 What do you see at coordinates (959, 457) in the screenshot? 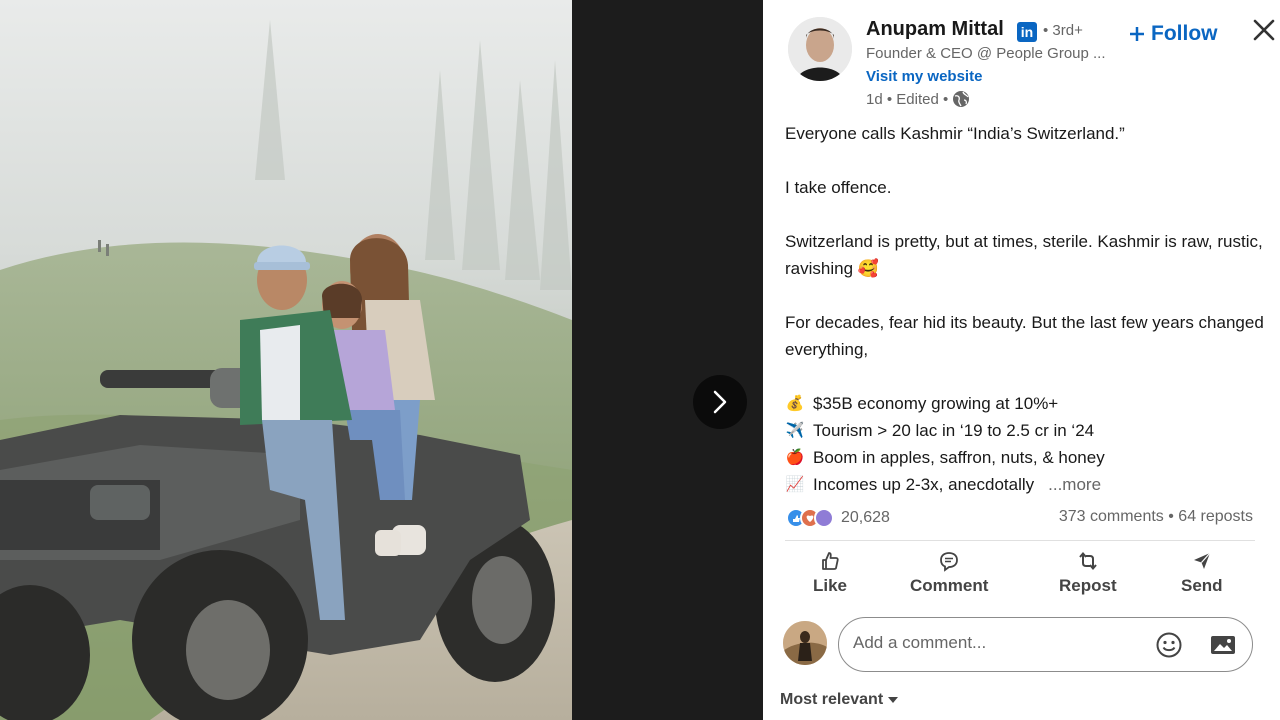
I see `bullet-text: Boom in apples, saffron, nuts, & honey` at bounding box center [959, 457].